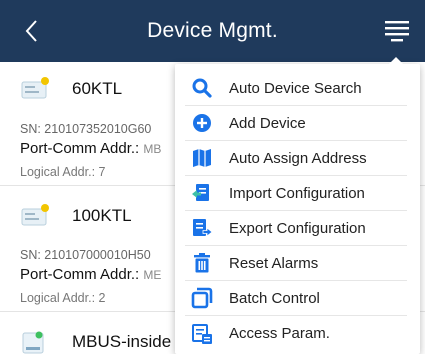 Image resolution: width=425 pixels, height=354 pixels. I want to click on mbus-device-icon, so click(33, 342).